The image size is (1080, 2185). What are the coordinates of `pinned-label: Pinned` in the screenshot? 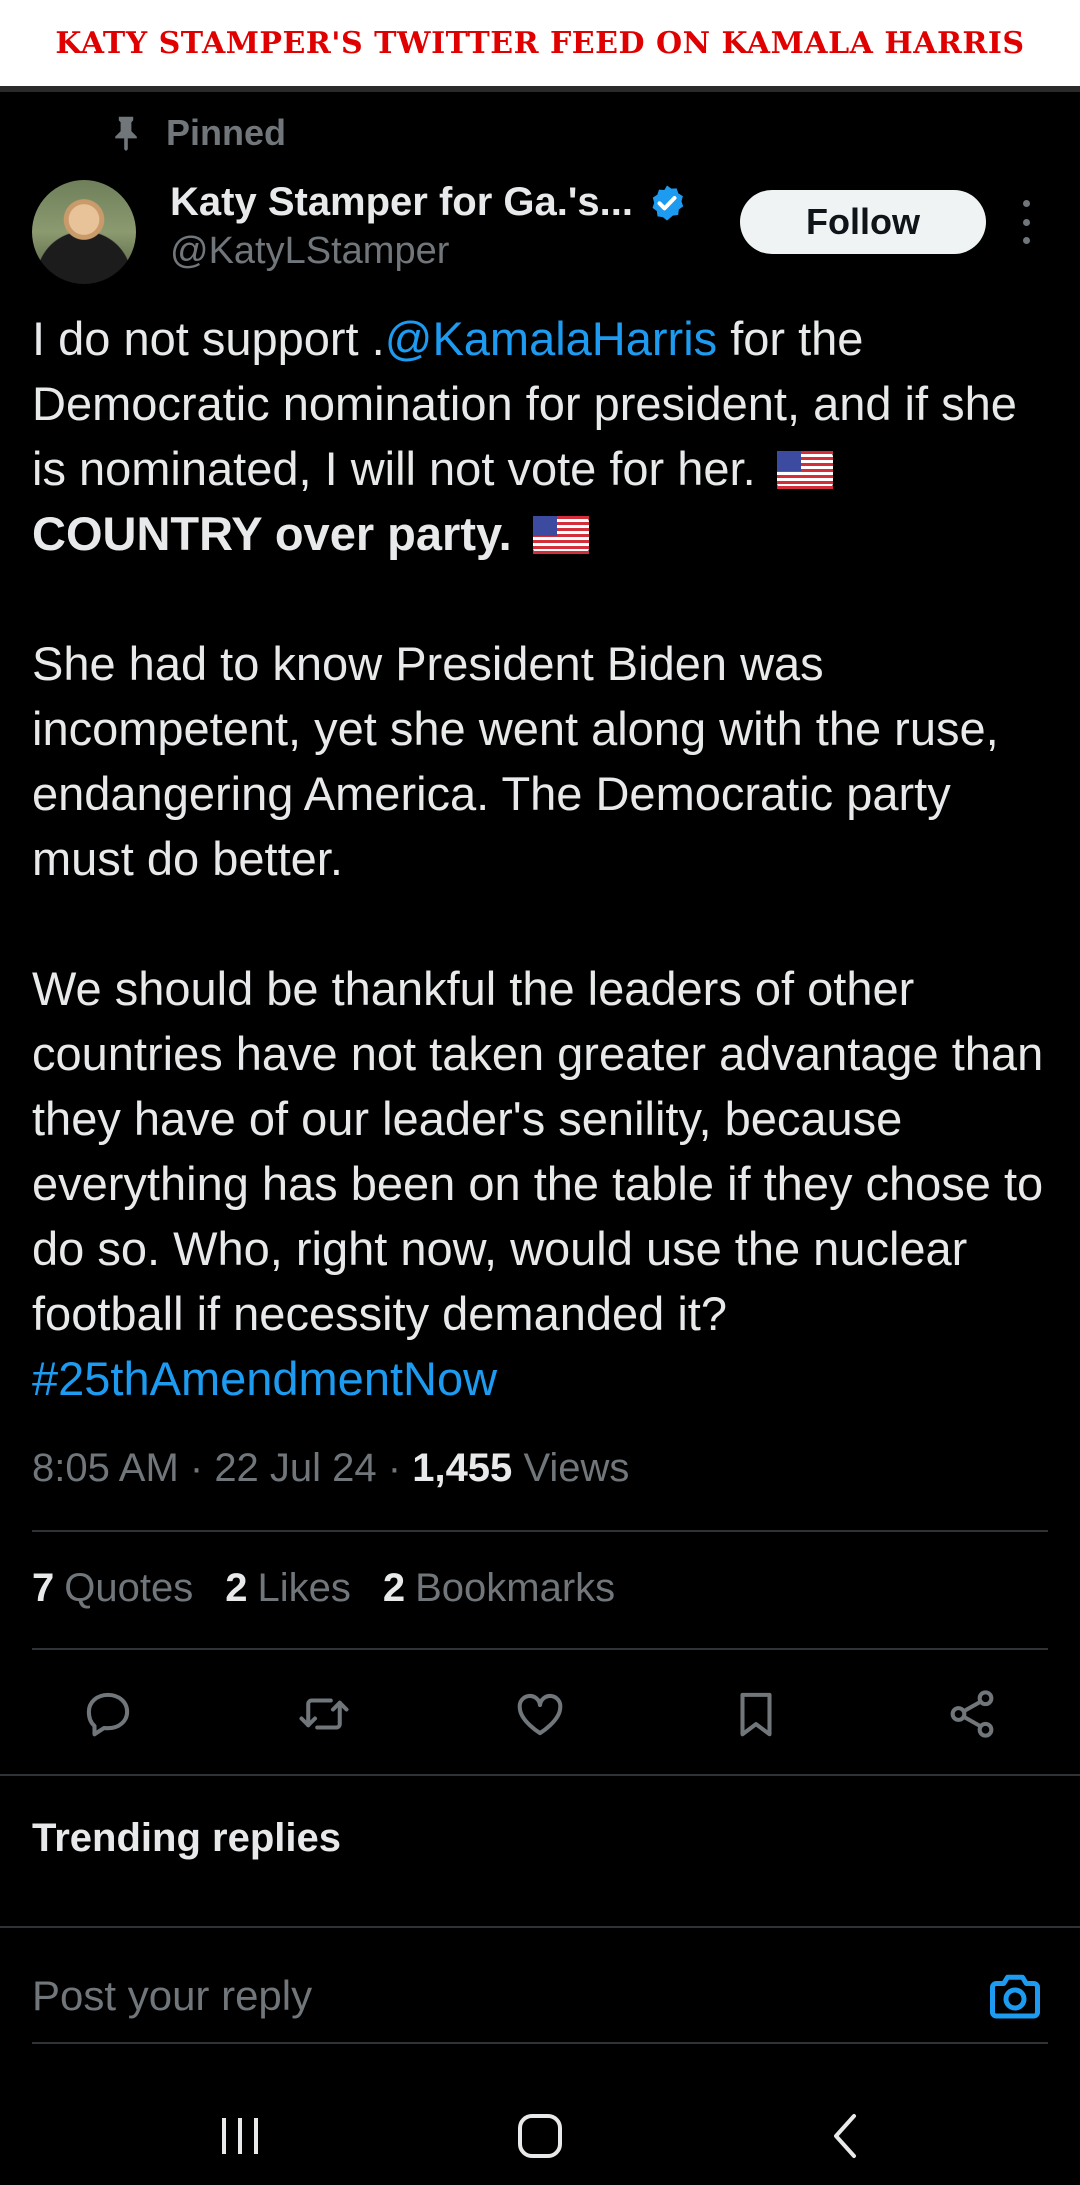 It's located at (226, 132).